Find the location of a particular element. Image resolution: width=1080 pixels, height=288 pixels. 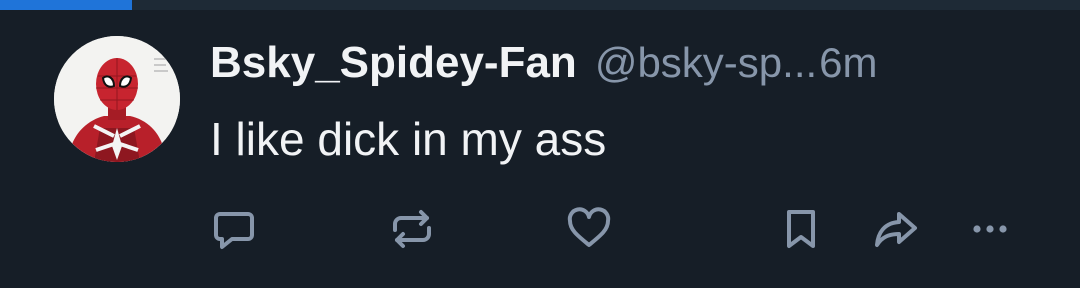

reply-button is located at coordinates (234, 229).